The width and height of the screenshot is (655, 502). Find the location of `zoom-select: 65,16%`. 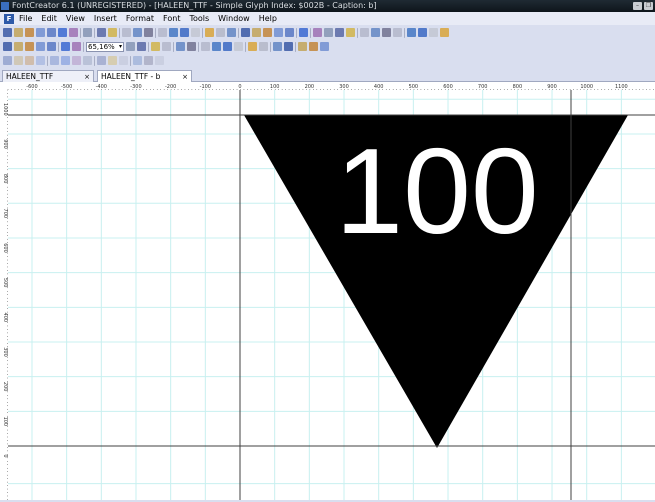

zoom-select: 65,16% is located at coordinates (105, 46).